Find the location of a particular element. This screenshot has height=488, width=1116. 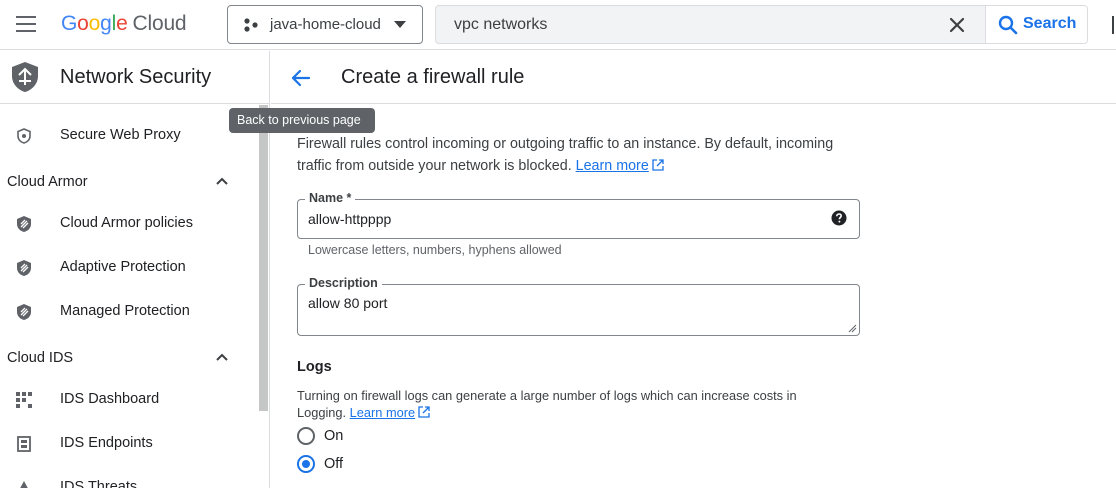

page-title: Create a firewall rule is located at coordinates (433, 77).